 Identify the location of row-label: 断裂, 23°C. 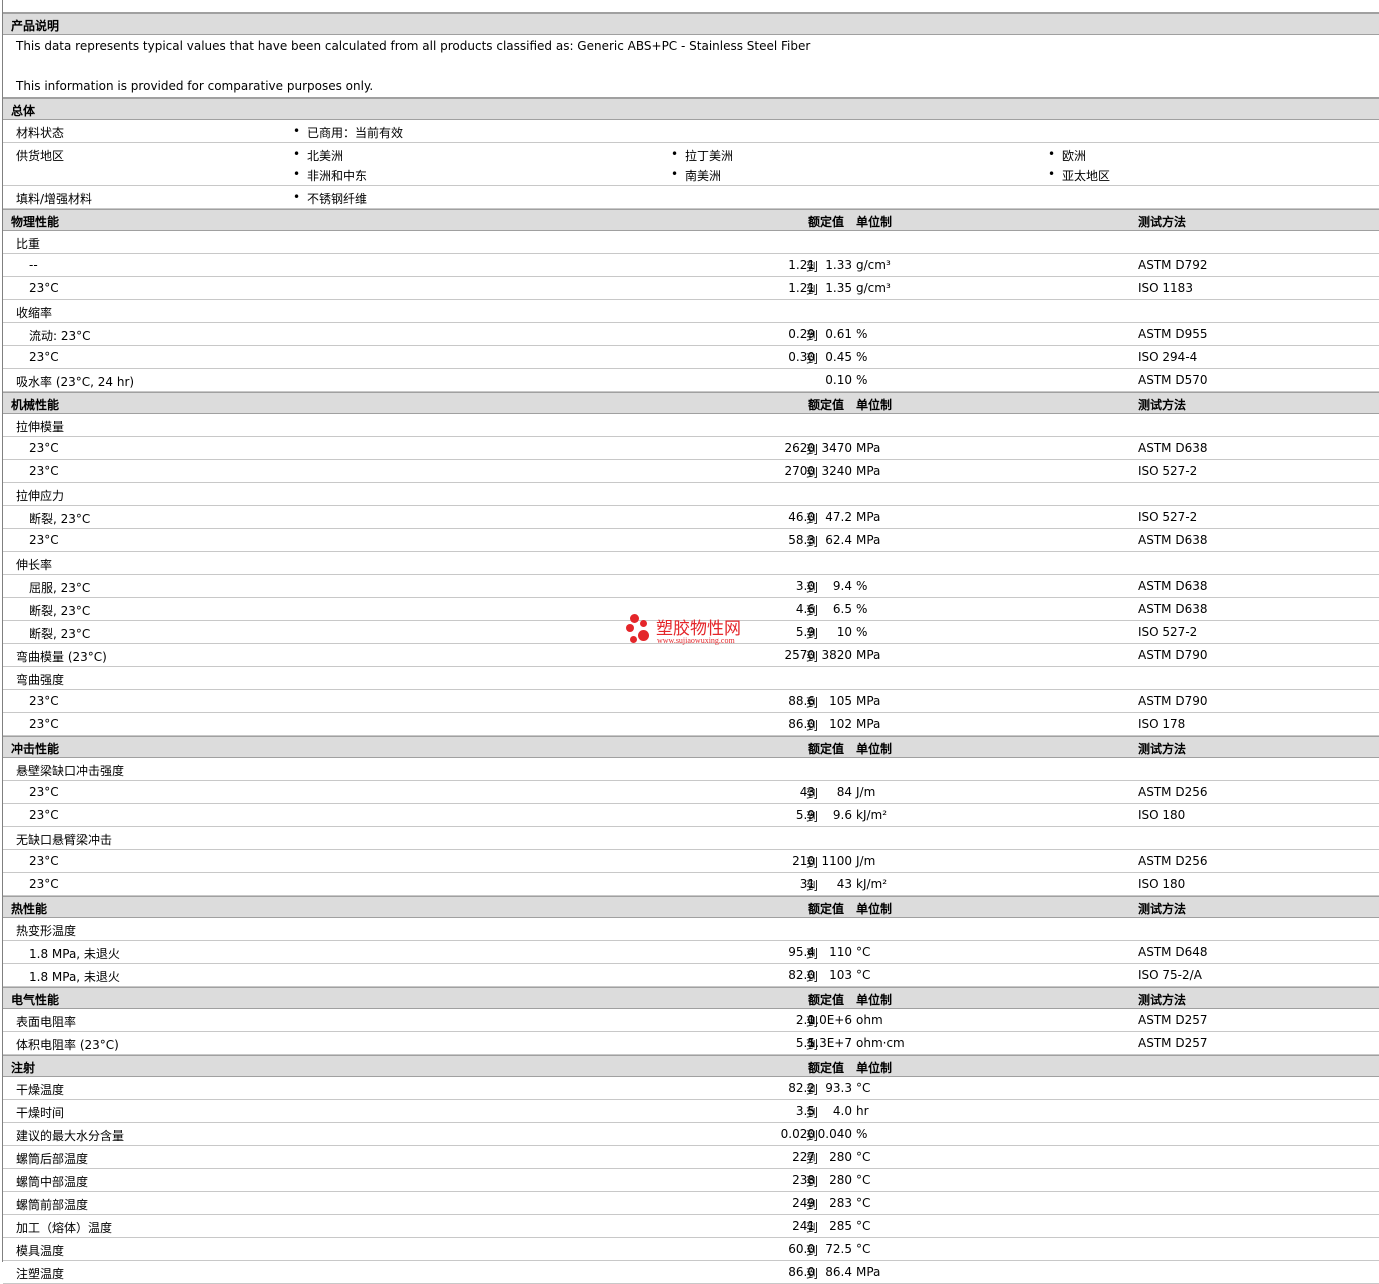
(60, 519).